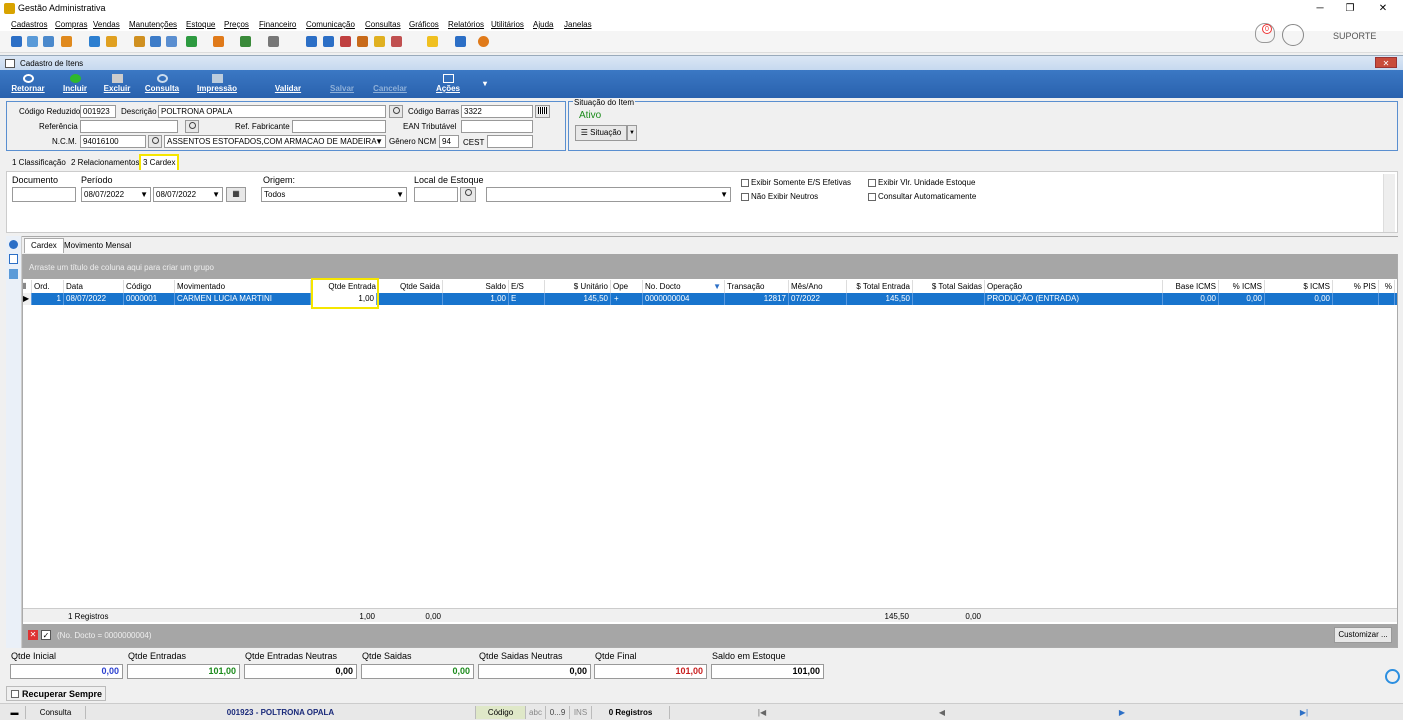 This screenshot has width=1403, height=720. Describe the element at coordinates (334, 194) in the screenshot. I see `origem-select: Todos ▼` at that location.